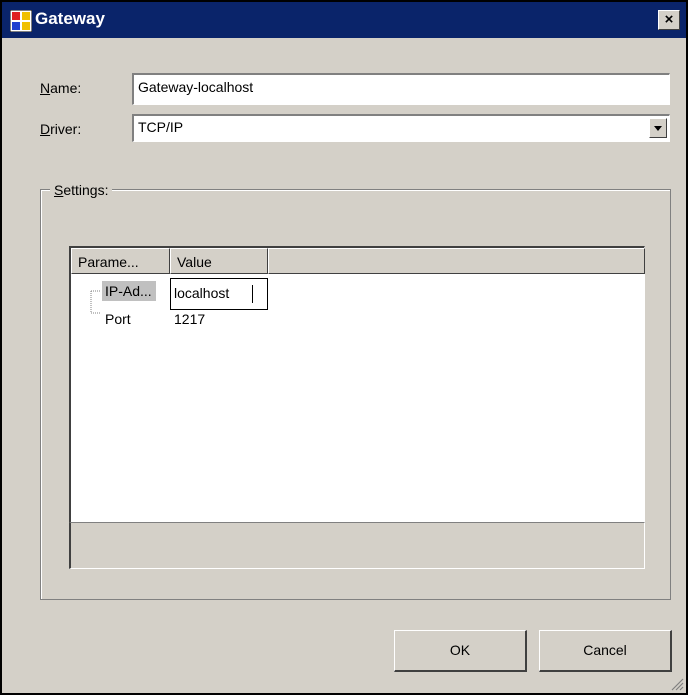 The image size is (688, 695). What do you see at coordinates (70, 18) in the screenshot?
I see `window-title: Gateway` at bounding box center [70, 18].